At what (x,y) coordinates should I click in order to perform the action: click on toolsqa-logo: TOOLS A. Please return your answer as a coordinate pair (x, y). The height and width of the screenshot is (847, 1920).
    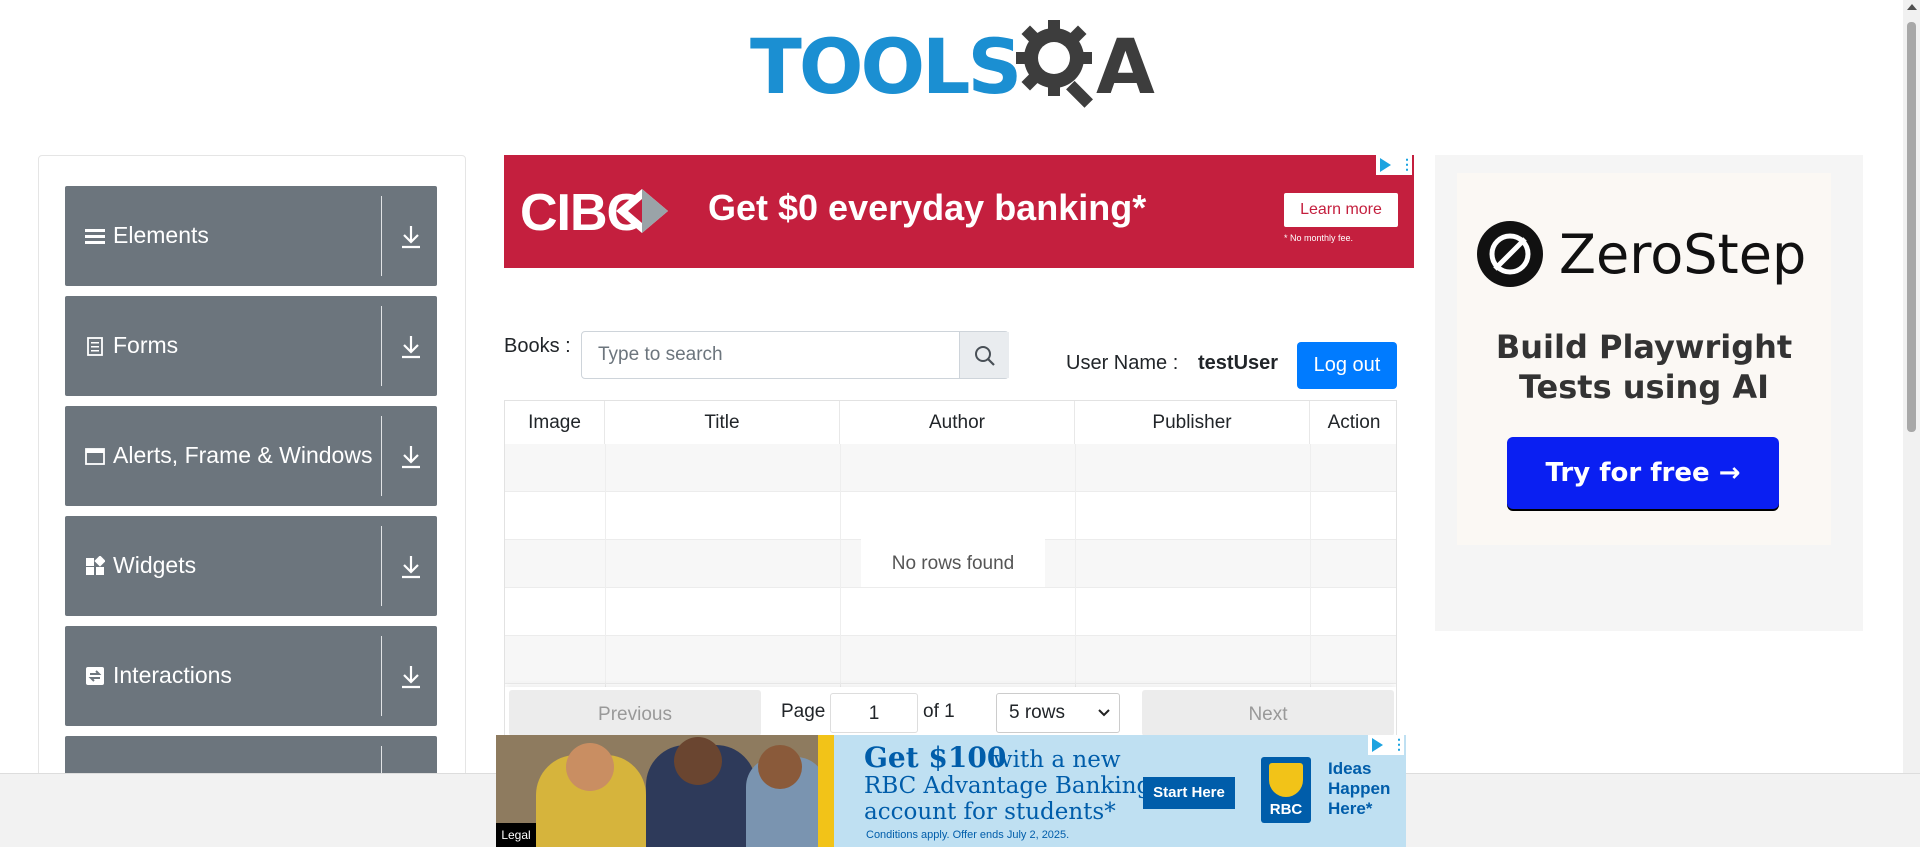
    Looking at the image, I should click on (955, 65).